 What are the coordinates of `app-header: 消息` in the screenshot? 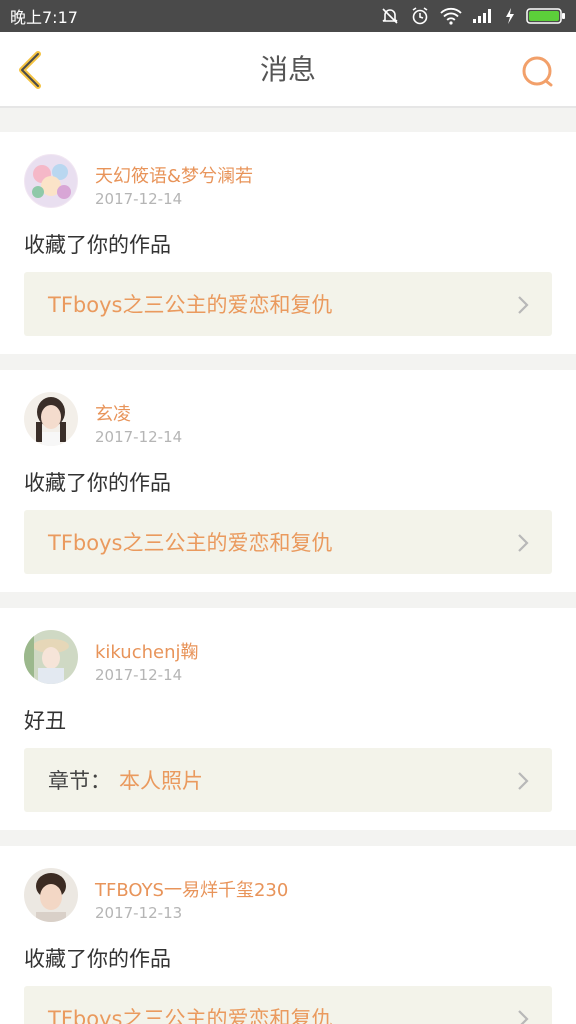 It's located at (288, 70).